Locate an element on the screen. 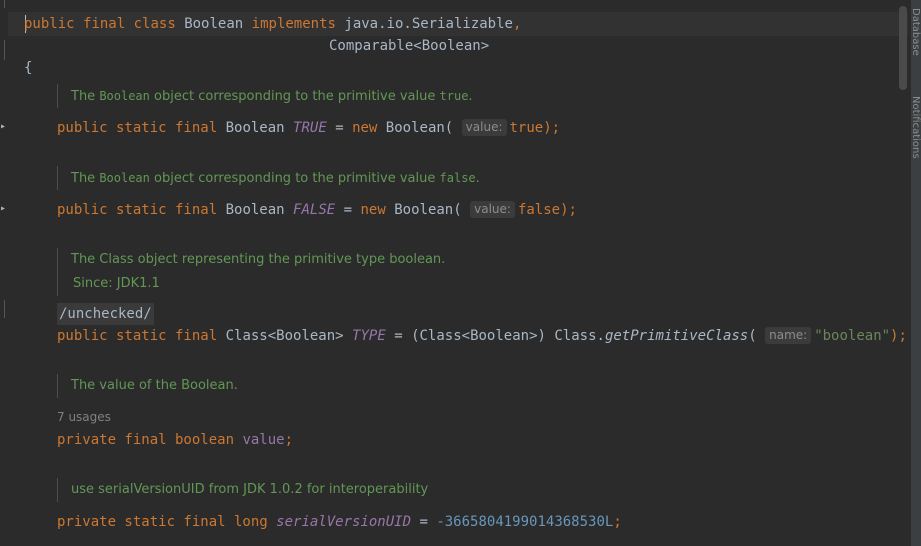  right-tool-strip: Database Notifications is located at coordinates (915, 273).